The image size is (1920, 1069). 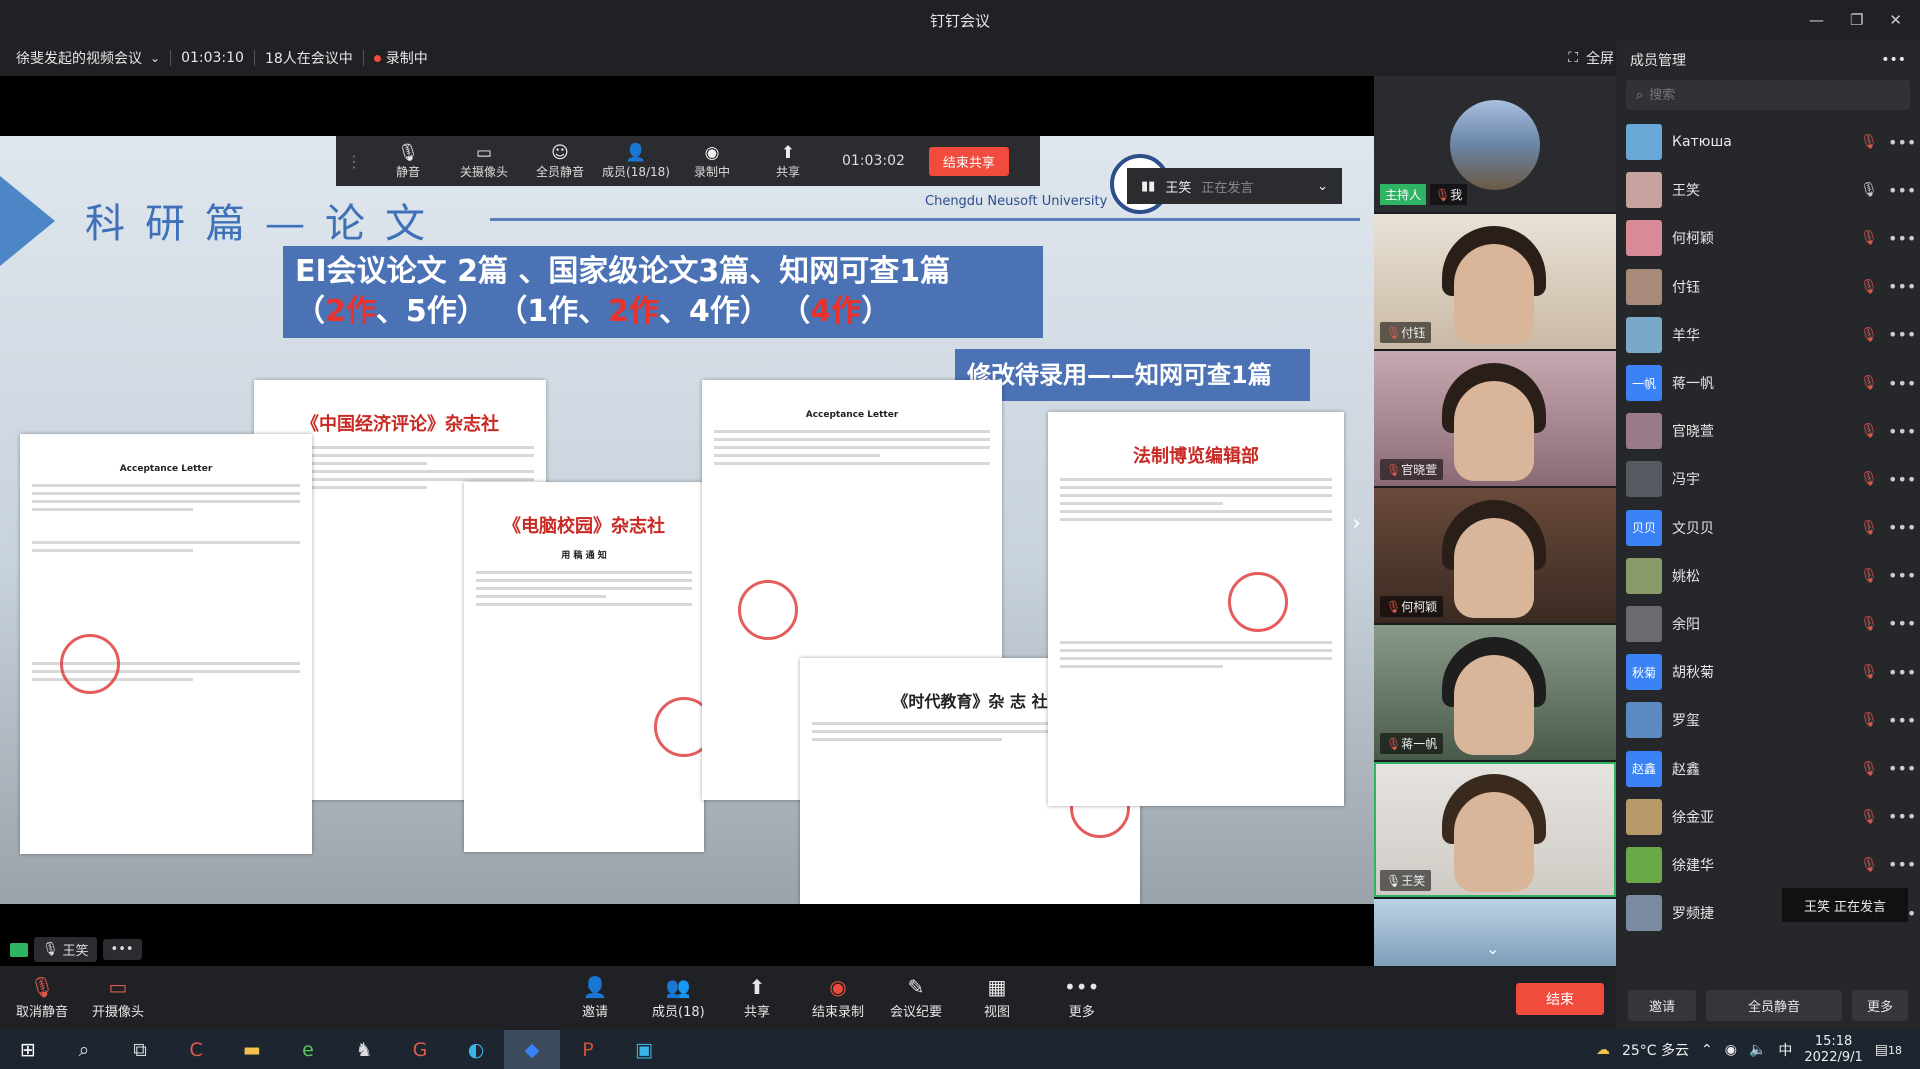 I want to click on member-row: 一帆 蒋一帆 🎙 •••, so click(x=1768, y=383).